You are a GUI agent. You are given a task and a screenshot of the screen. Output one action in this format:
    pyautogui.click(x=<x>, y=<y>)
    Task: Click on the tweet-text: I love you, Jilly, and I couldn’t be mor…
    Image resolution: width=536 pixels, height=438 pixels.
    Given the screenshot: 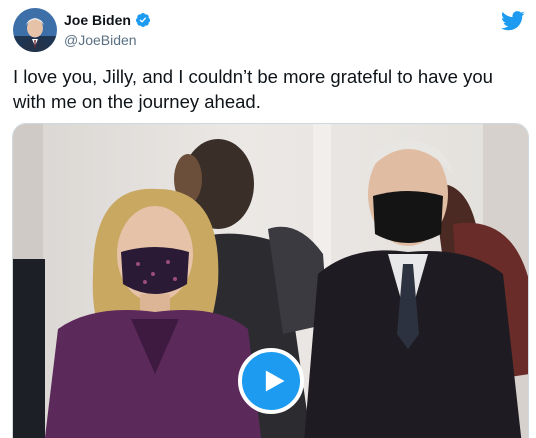 What is the action you would take?
    pyautogui.click(x=253, y=89)
    